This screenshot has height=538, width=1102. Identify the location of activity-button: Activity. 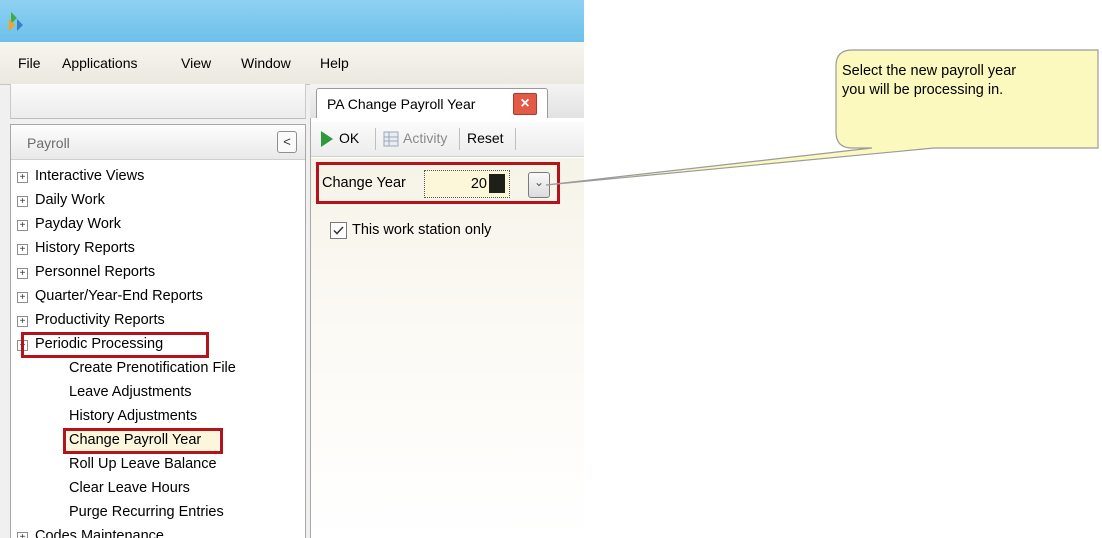
(425, 138).